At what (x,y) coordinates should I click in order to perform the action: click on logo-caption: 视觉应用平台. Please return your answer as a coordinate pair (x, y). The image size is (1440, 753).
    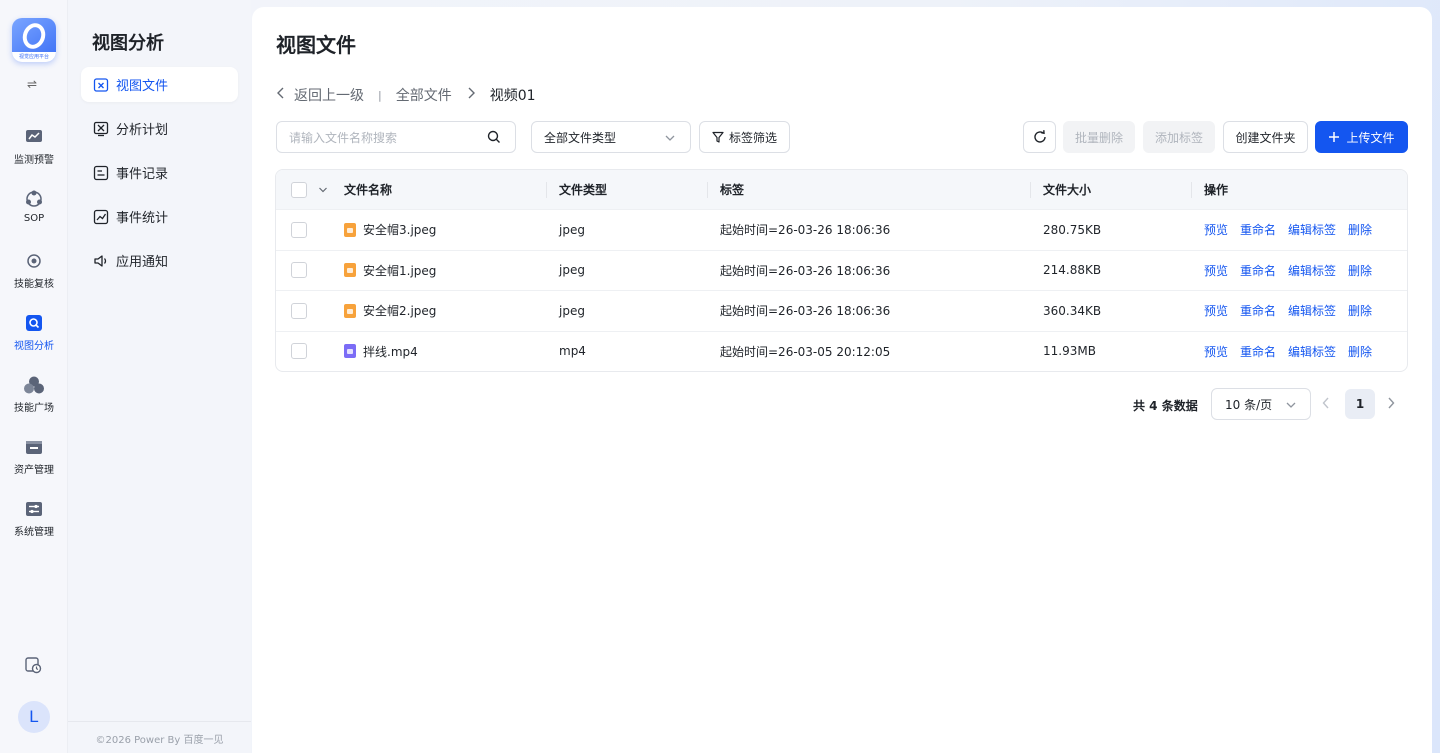
    Looking at the image, I should click on (34, 57).